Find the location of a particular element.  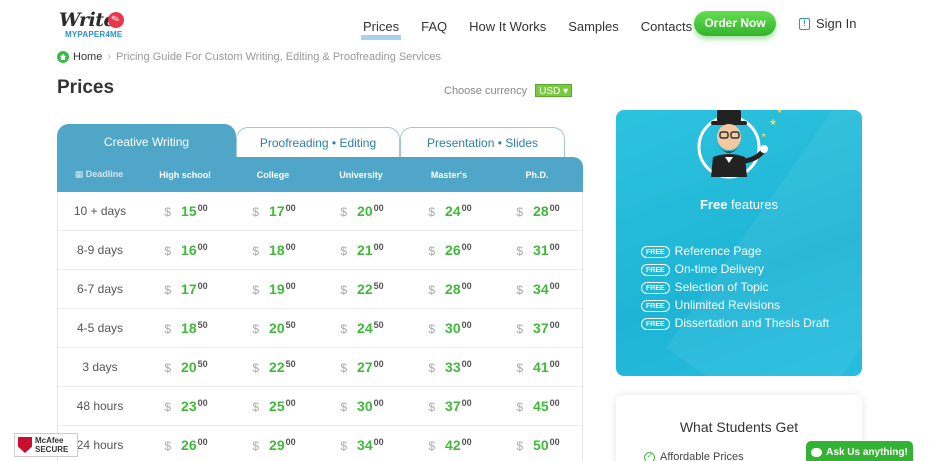

deadline-cell: 10 + days is located at coordinates (100, 211).